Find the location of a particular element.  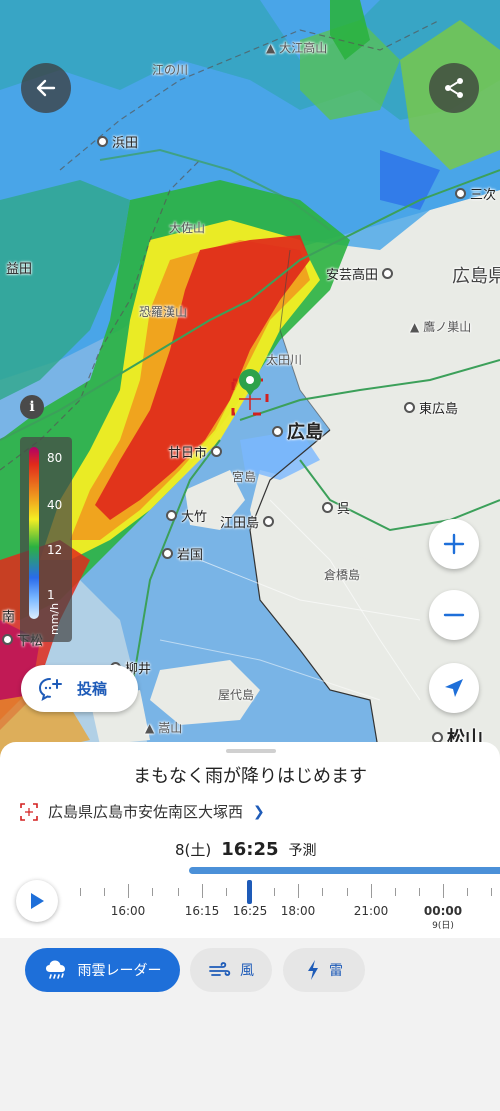

plus-icon is located at coordinates (454, 544).